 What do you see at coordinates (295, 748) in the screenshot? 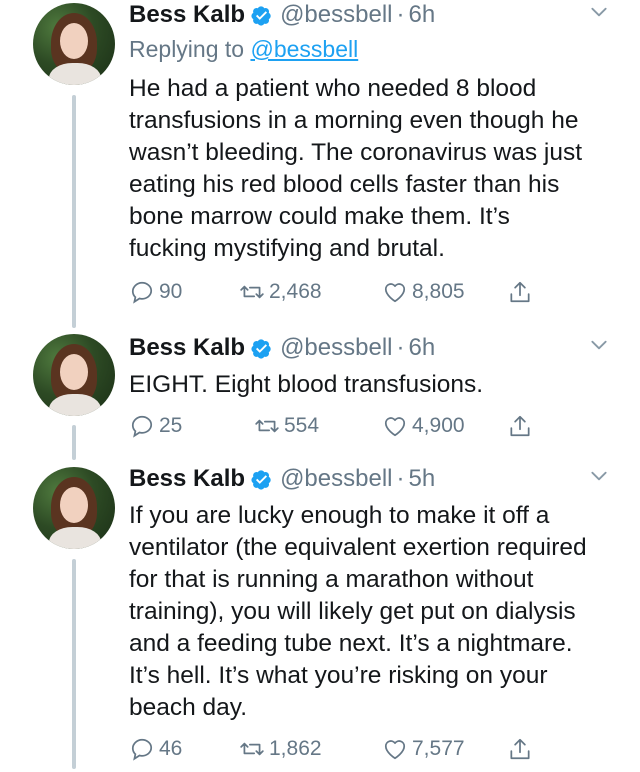
I see `retweet-count: 1,862` at bounding box center [295, 748].